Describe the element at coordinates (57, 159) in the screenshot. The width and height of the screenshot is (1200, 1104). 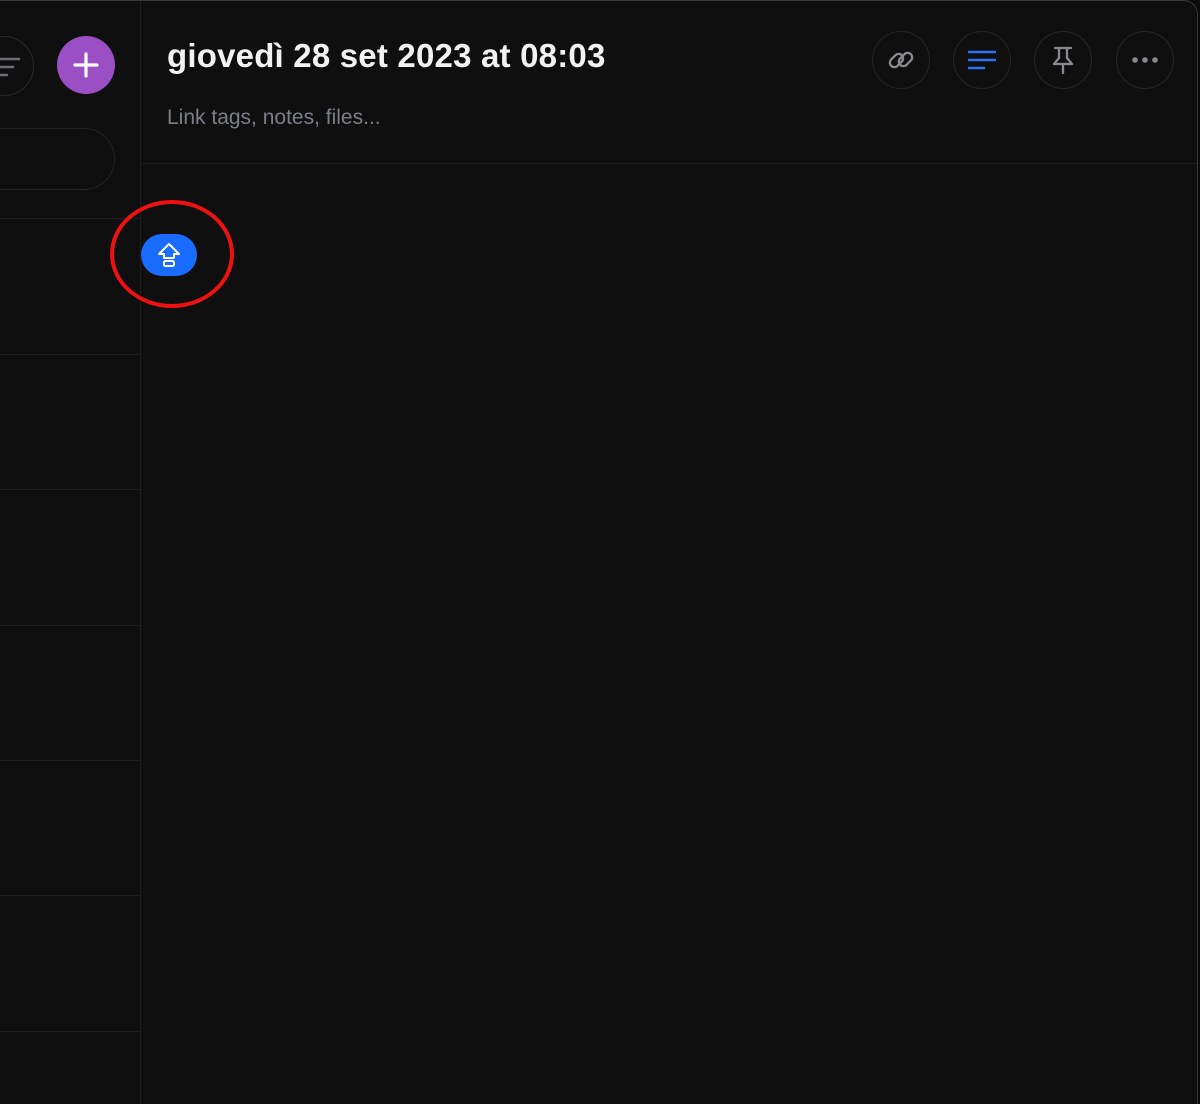
I see `search-field` at that location.